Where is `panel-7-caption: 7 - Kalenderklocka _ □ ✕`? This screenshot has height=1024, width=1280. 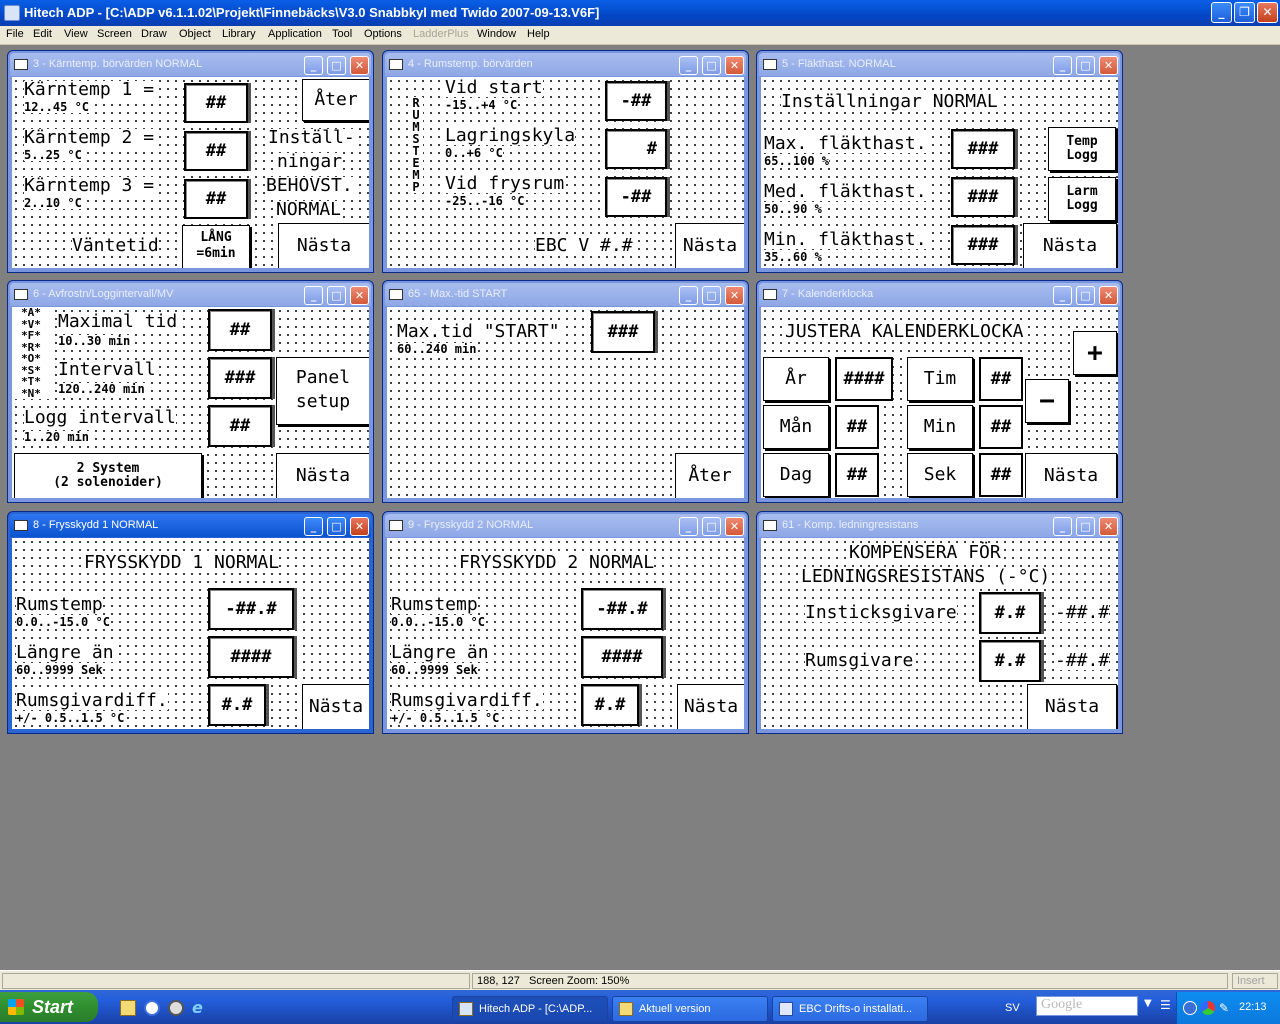 panel-7-caption: 7 - Kalenderklocka _ □ ✕ is located at coordinates (939, 294).